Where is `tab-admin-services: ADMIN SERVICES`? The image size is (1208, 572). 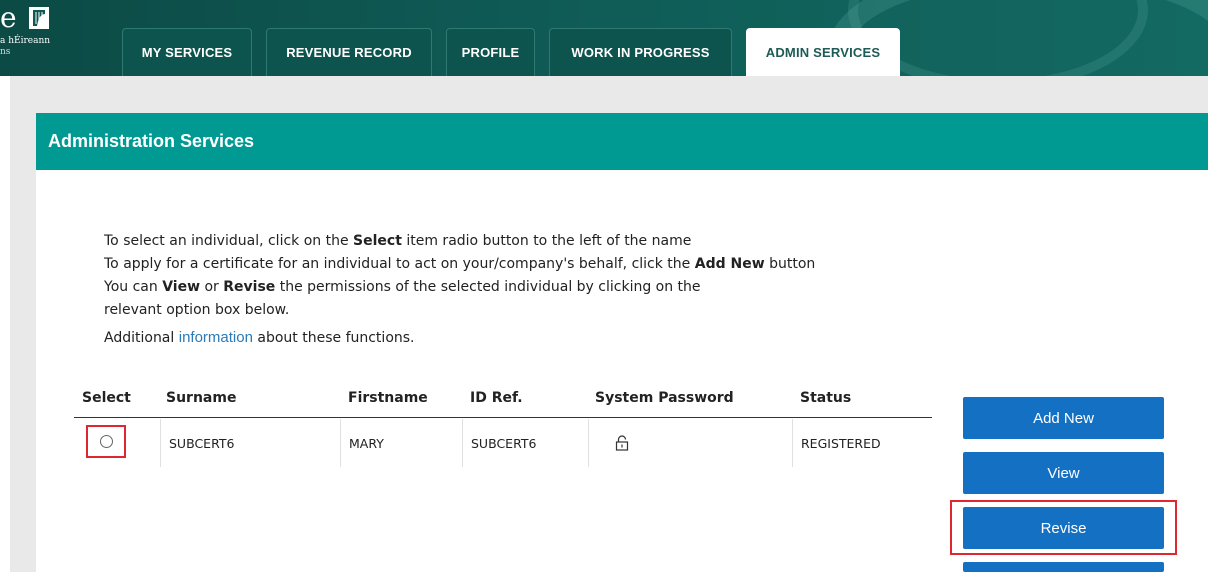 tab-admin-services: ADMIN SERVICES is located at coordinates (823, 52).